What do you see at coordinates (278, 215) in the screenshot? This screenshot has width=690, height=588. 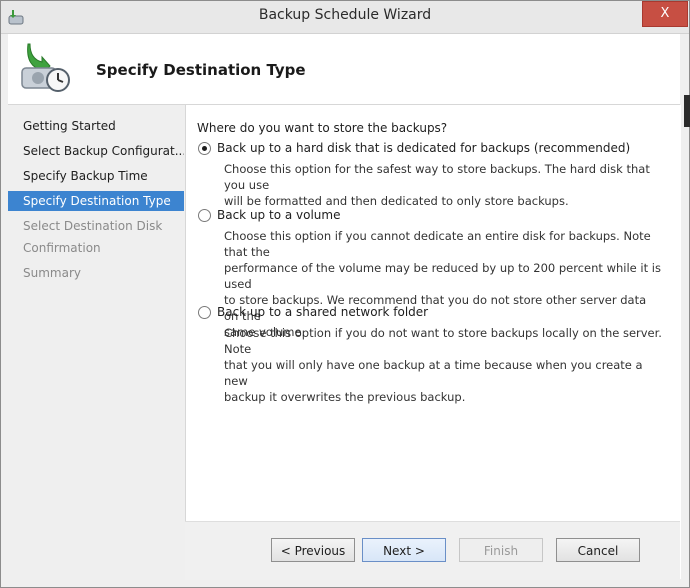 I see `option-label: Back up to a volume` at bounding box center [278, 215].